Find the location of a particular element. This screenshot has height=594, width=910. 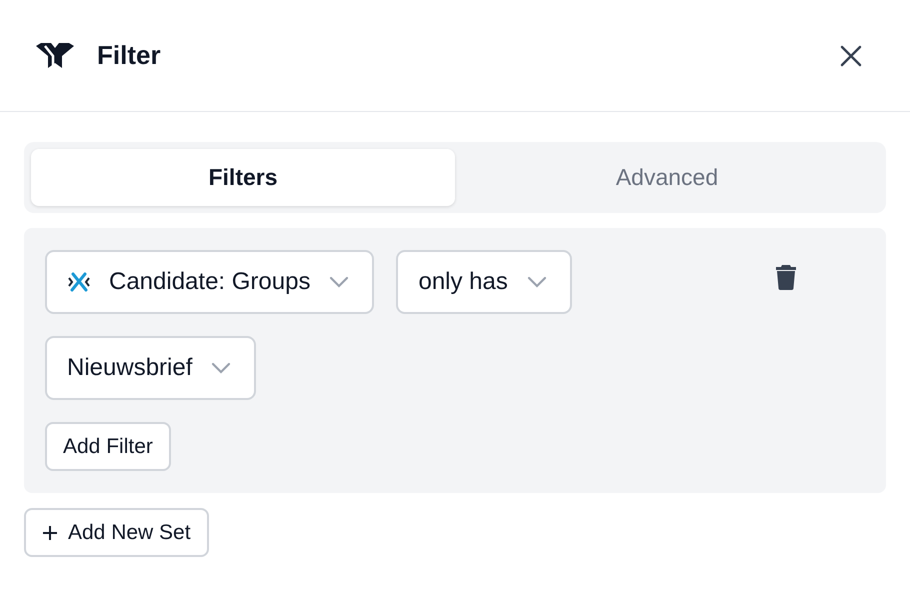

funnel-icon is located at coordinates (55, 55).